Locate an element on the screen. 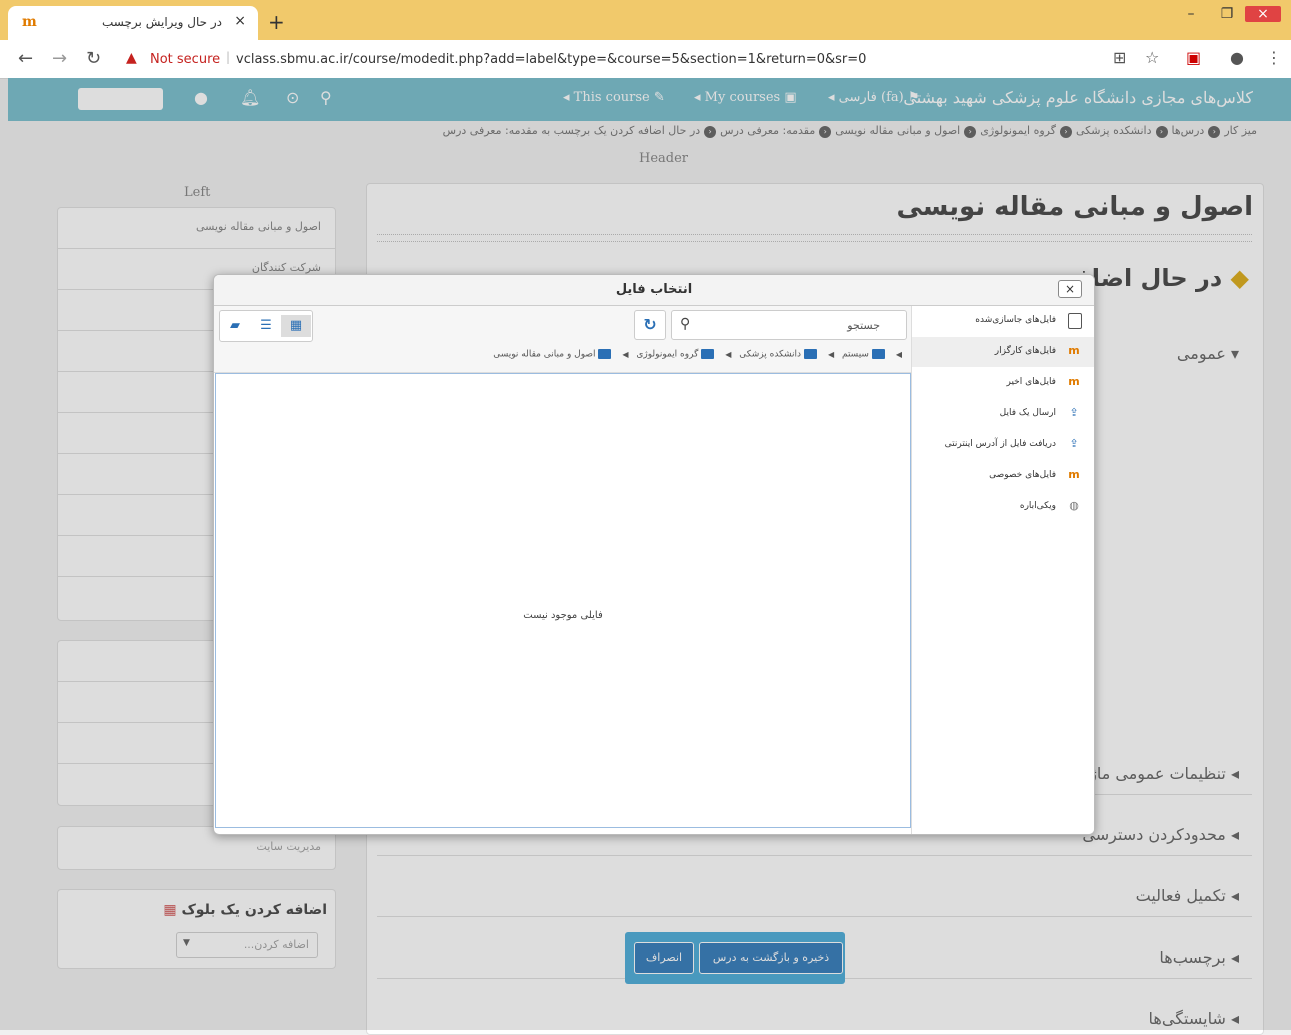 The height and width of the screenshot is (1035, 1291). close-window-button: × is located at coordinates (1263, 14).